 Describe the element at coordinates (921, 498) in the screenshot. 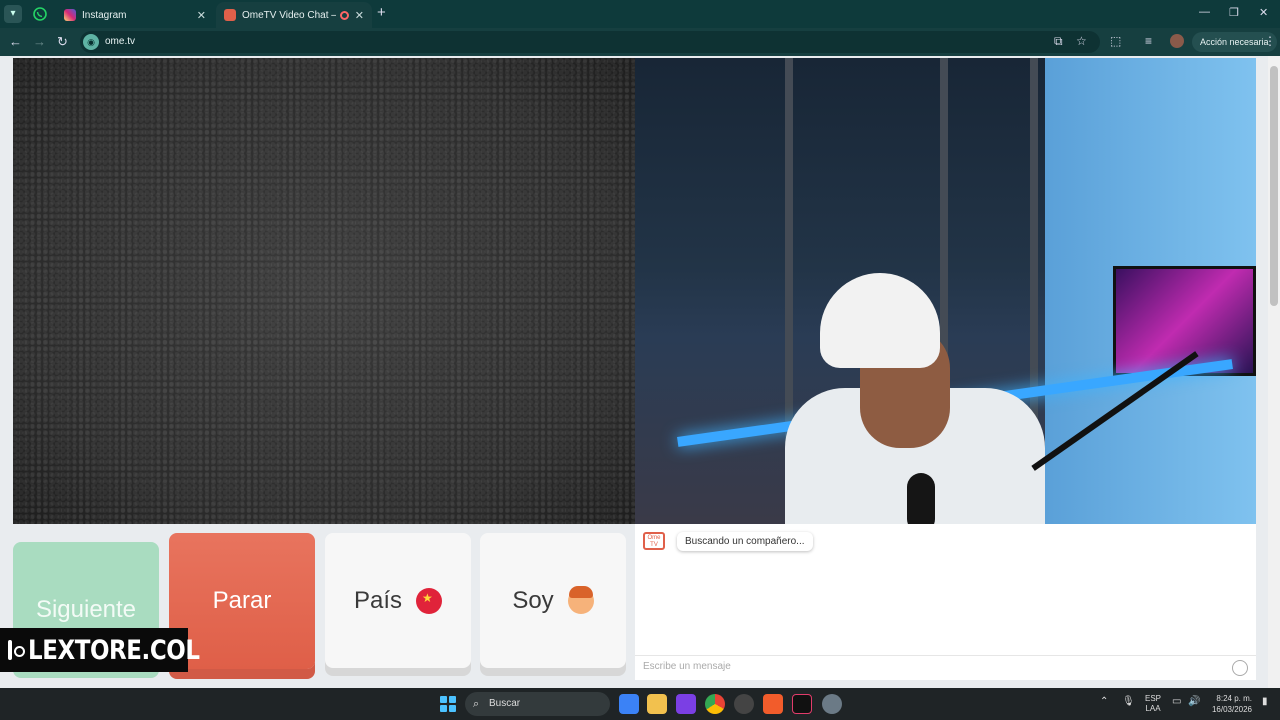

I see `video-microphone` at that location.